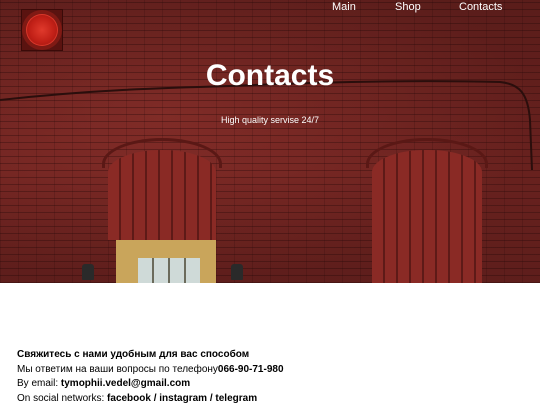 This screenshot has height=405, width=540. What do you see at coordinates (88, 272) in the screenshot?
I see `wall-lamp-left` at bounding box center [88, 272].